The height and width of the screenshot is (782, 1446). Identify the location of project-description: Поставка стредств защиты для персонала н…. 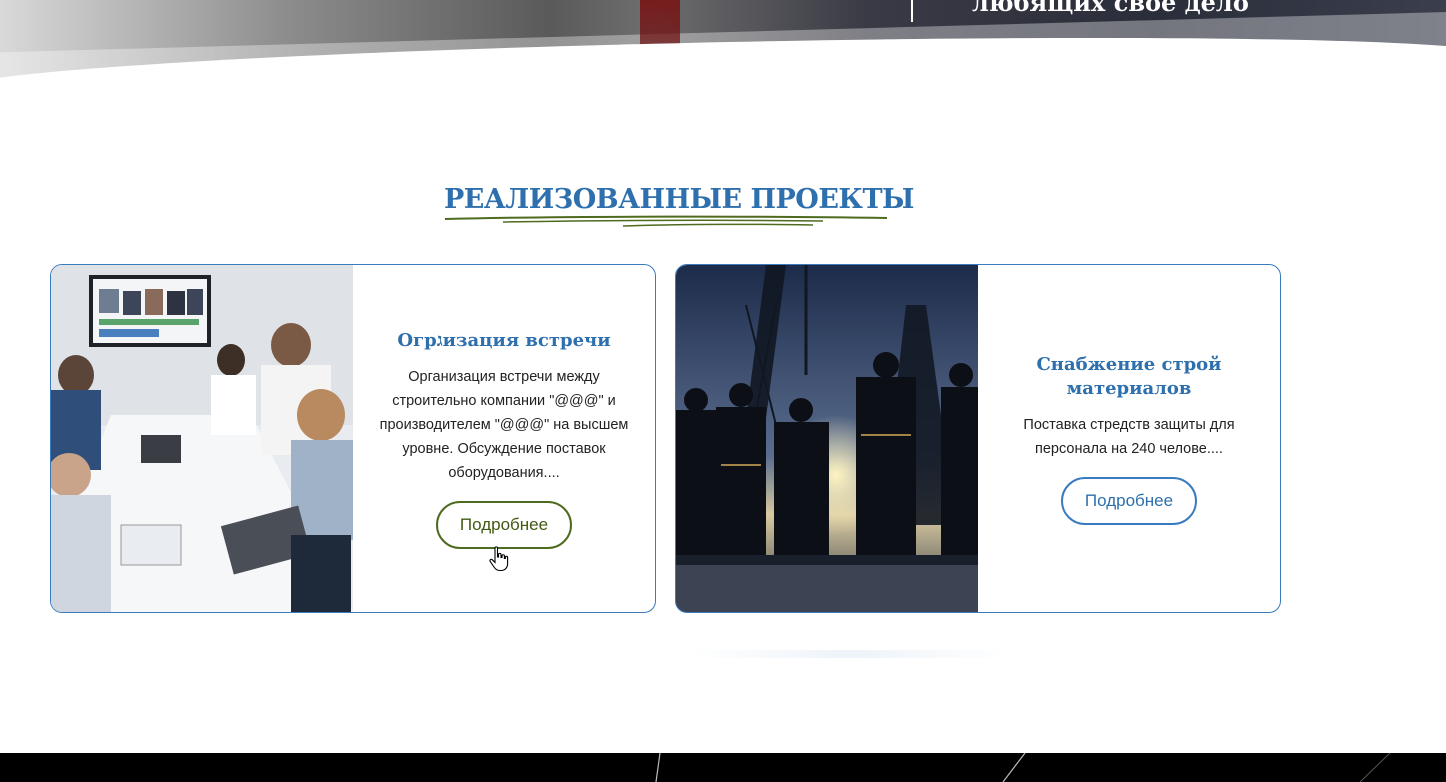
(1129, 436).